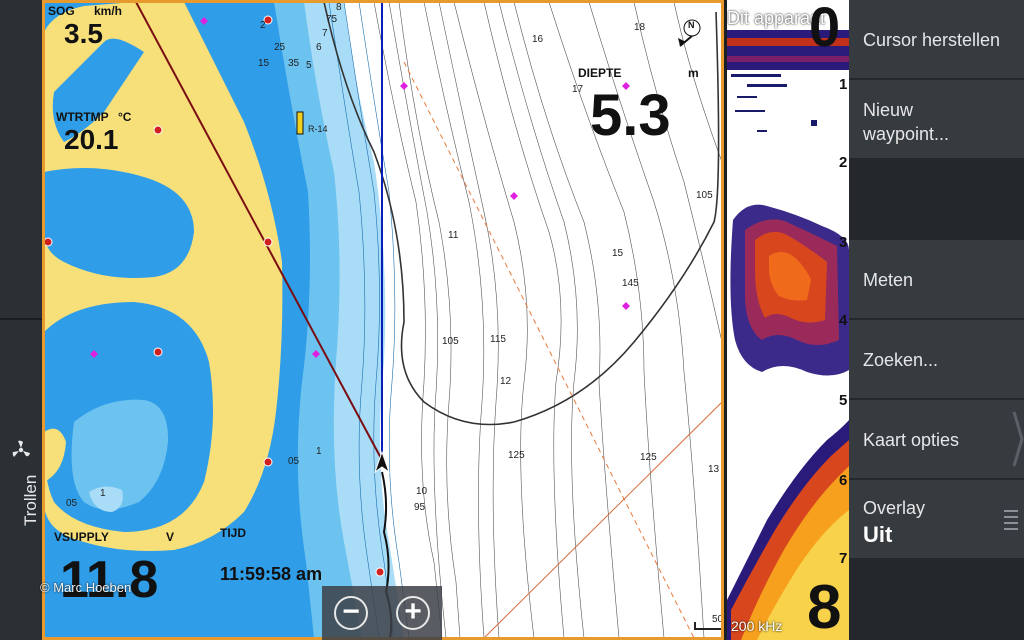  Describe the element at coordinates (932, 40) in the screenshot. I see `menu-item-label: Cursor herstellen` at that location.